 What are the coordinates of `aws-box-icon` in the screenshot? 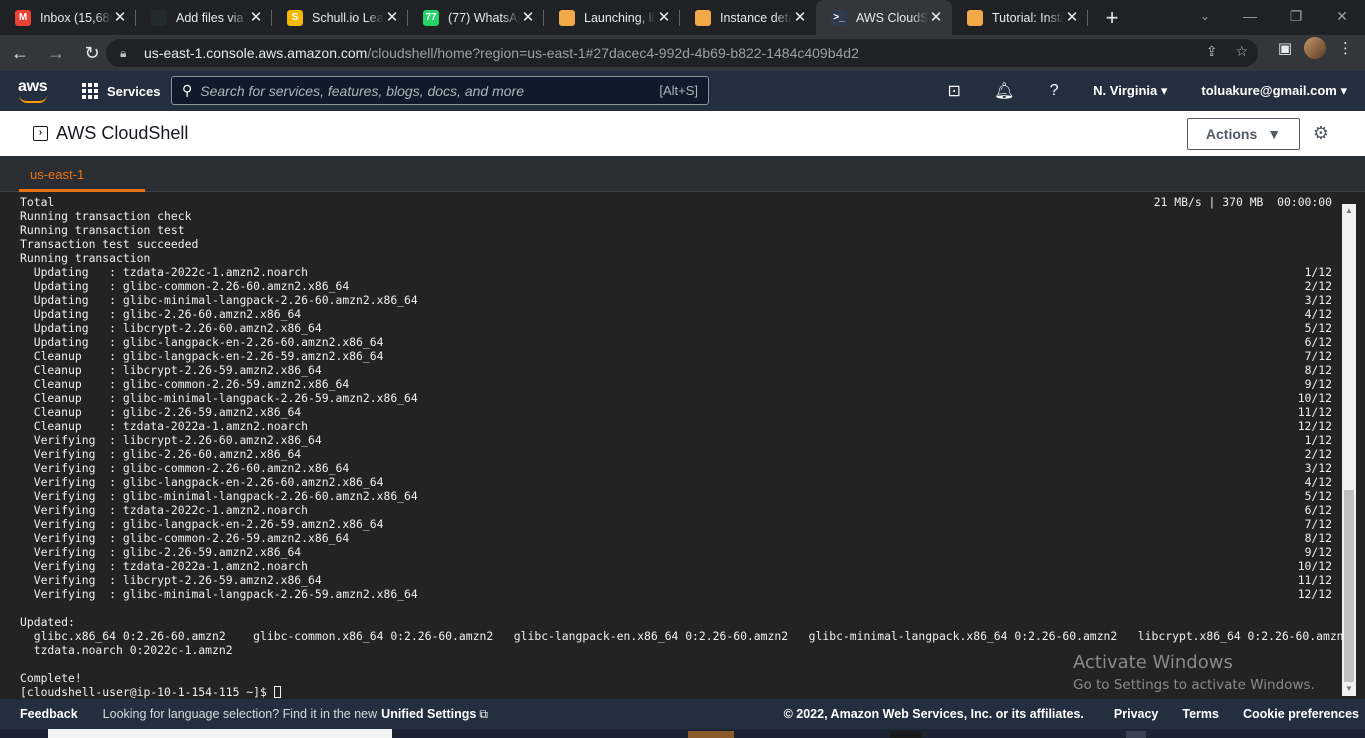 It's located at (567, 17).